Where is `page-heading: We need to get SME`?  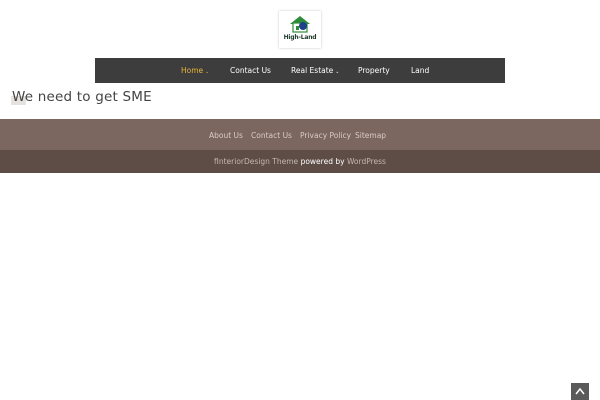 page-heading: We need to get SME is located at coordinates (82, 97).